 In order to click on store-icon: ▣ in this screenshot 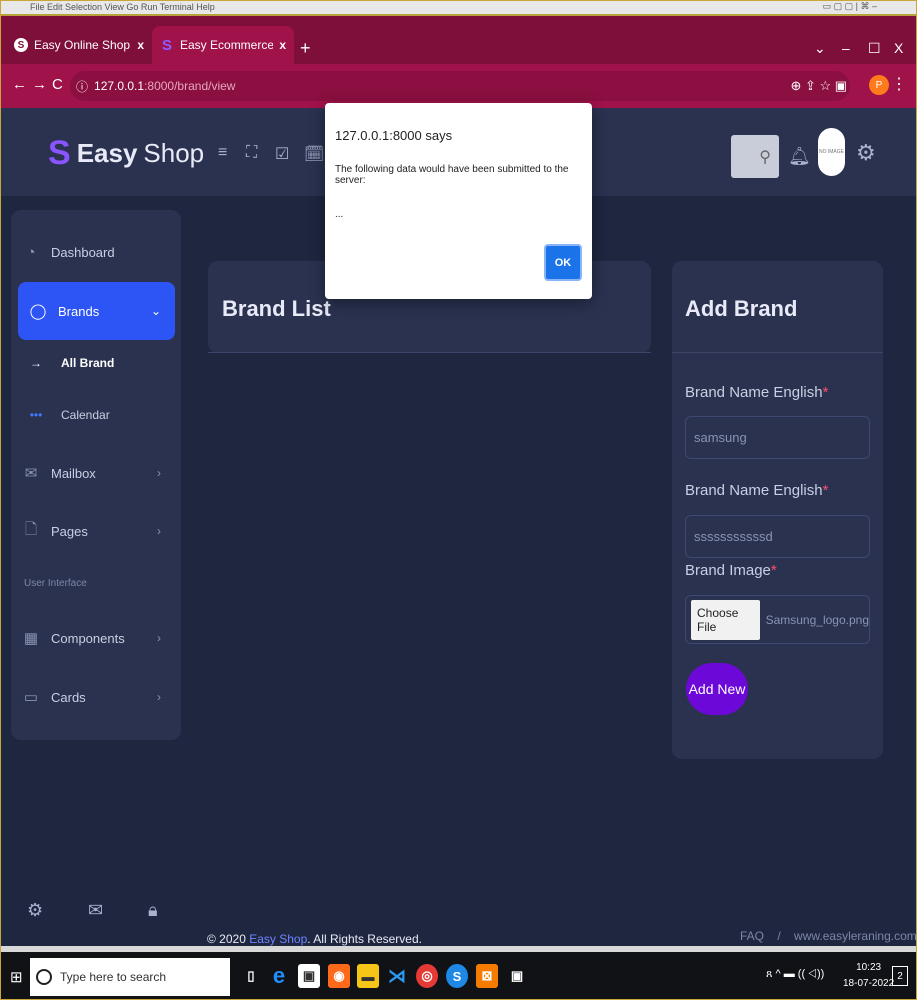, I will do `click(309, 976)`.